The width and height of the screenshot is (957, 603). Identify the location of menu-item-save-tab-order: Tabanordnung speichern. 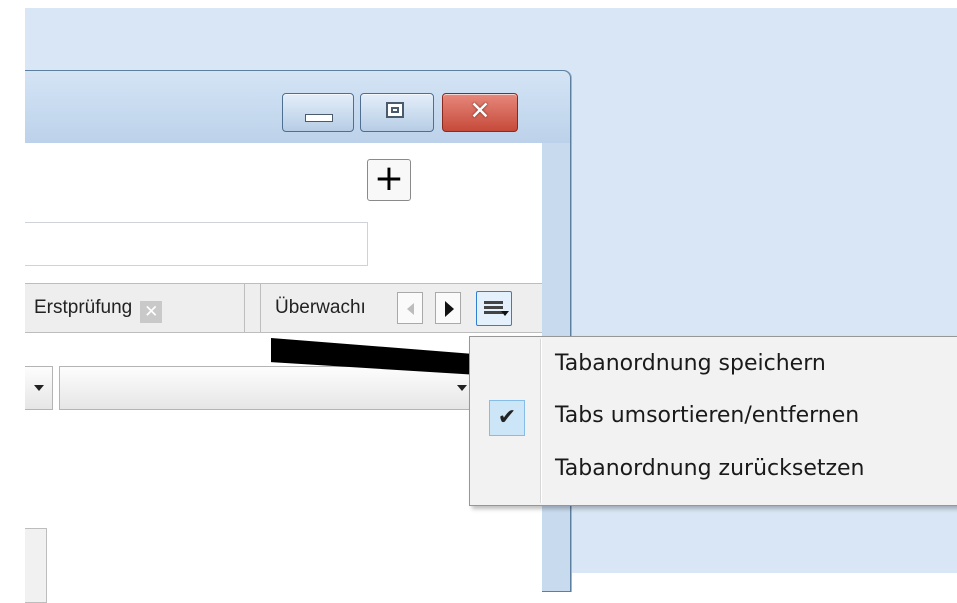
(713, 366).